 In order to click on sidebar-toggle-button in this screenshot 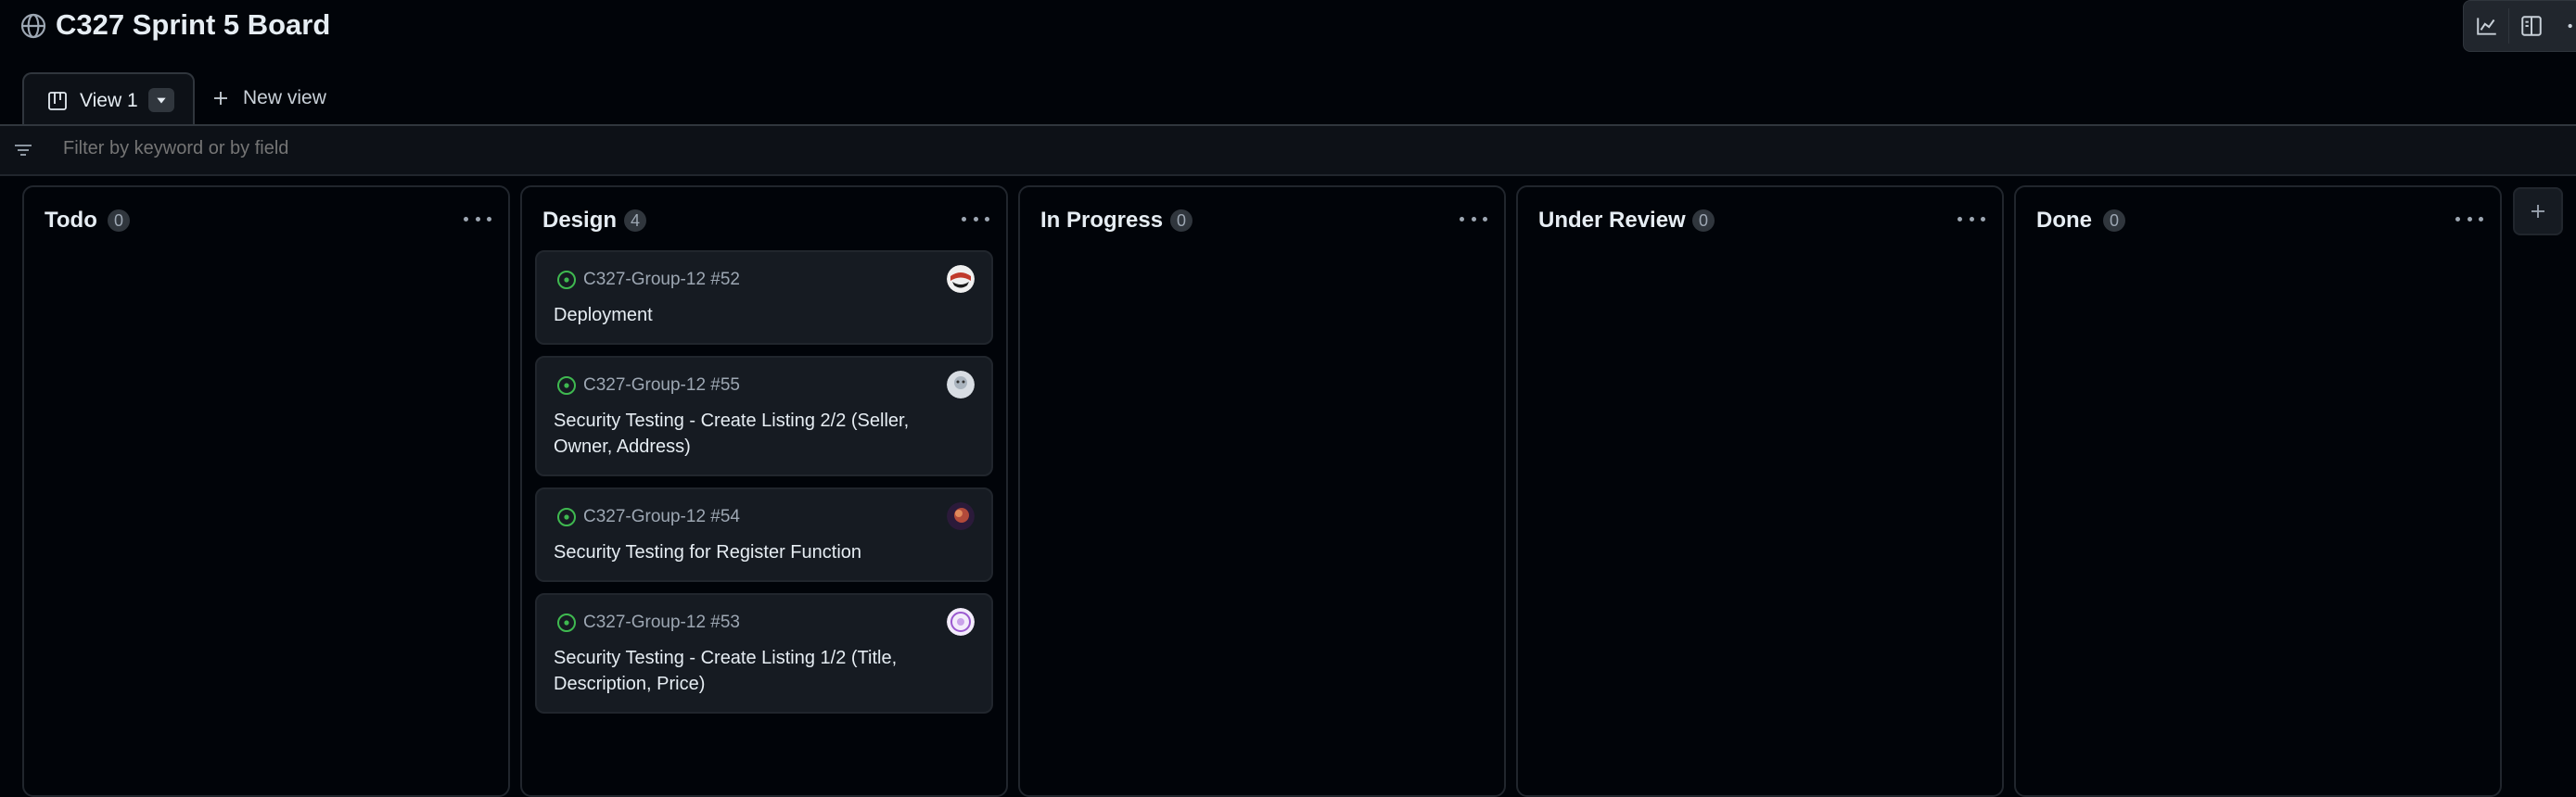, I will do `click(2531, 26)`.